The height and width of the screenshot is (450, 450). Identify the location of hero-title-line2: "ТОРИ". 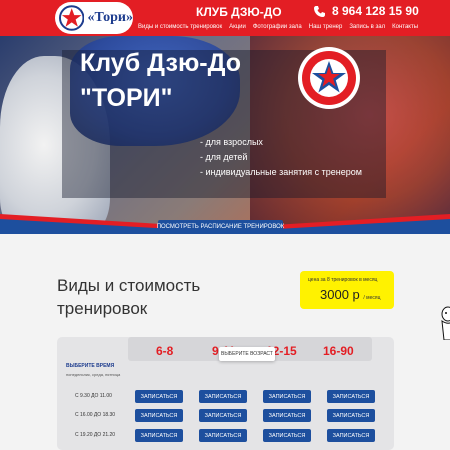
(126, 98).